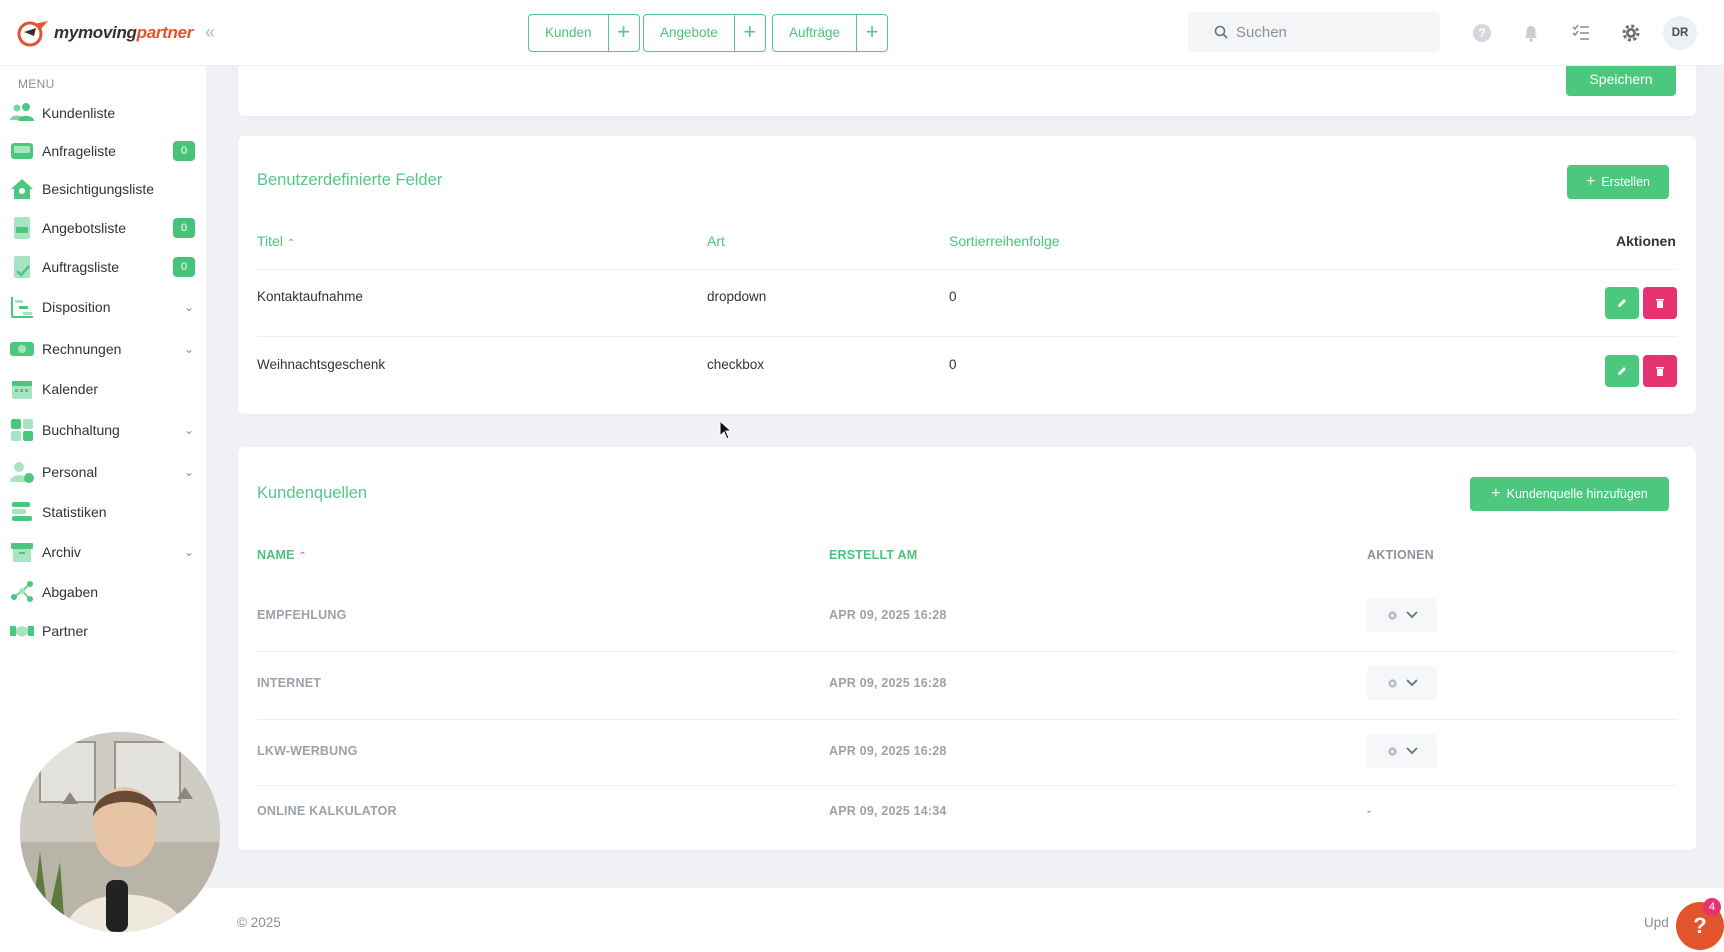  What do you see at coordinates (103, 228) in the screenshot?
I see `sidebar-item-angebotsliste: Angebotsliste 0` at bounding box center [103, 228].